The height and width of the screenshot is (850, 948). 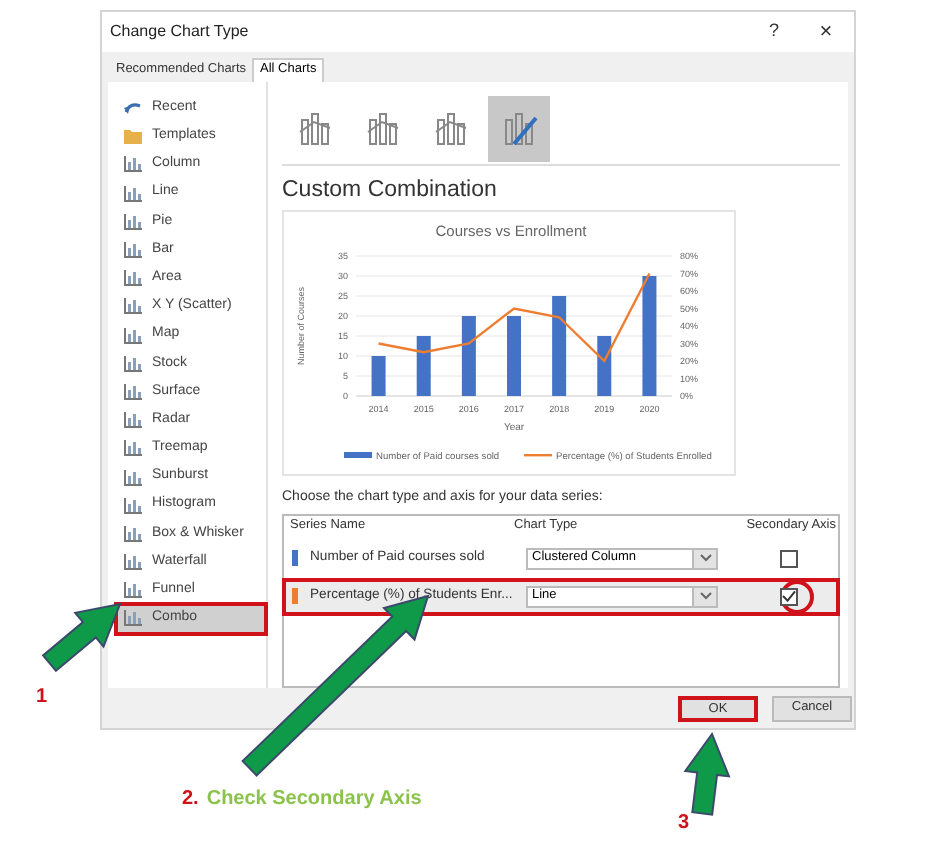 What do you see at coordinates (314, 800) in the screenshot?
I see `step-label: Check Secondary Axis` at bounding box center [314, 800].